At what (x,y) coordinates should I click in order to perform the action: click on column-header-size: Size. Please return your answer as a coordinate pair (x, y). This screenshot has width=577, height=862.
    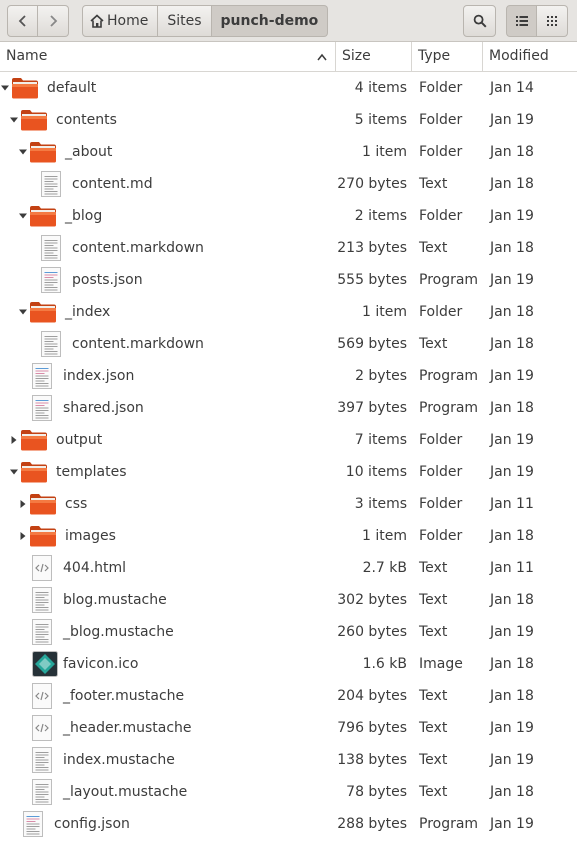
    Looking at the image, I should click on (374, 57).